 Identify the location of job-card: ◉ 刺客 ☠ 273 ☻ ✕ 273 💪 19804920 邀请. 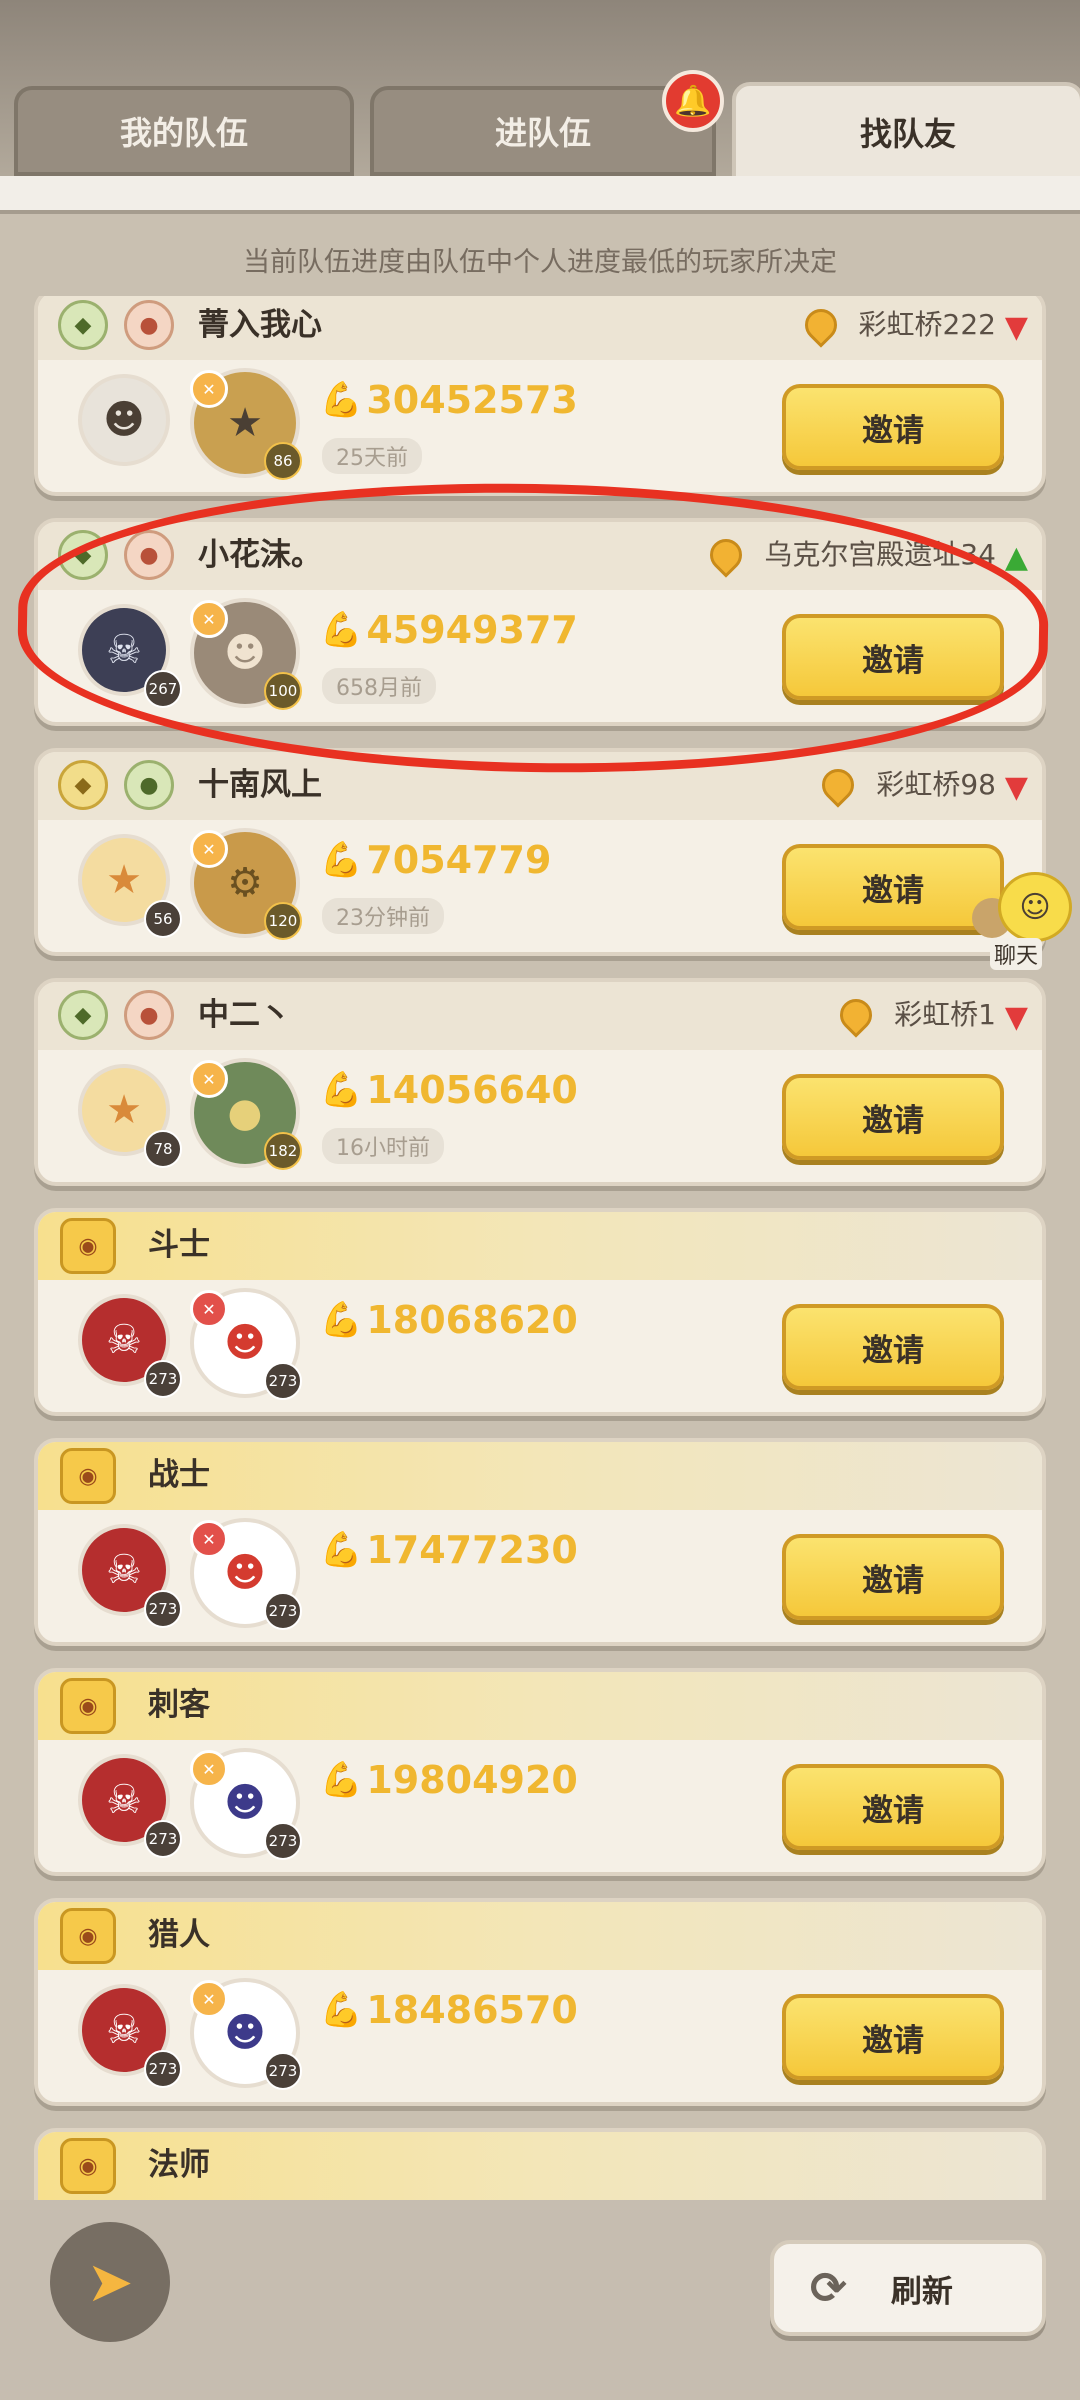
(540, 1772).